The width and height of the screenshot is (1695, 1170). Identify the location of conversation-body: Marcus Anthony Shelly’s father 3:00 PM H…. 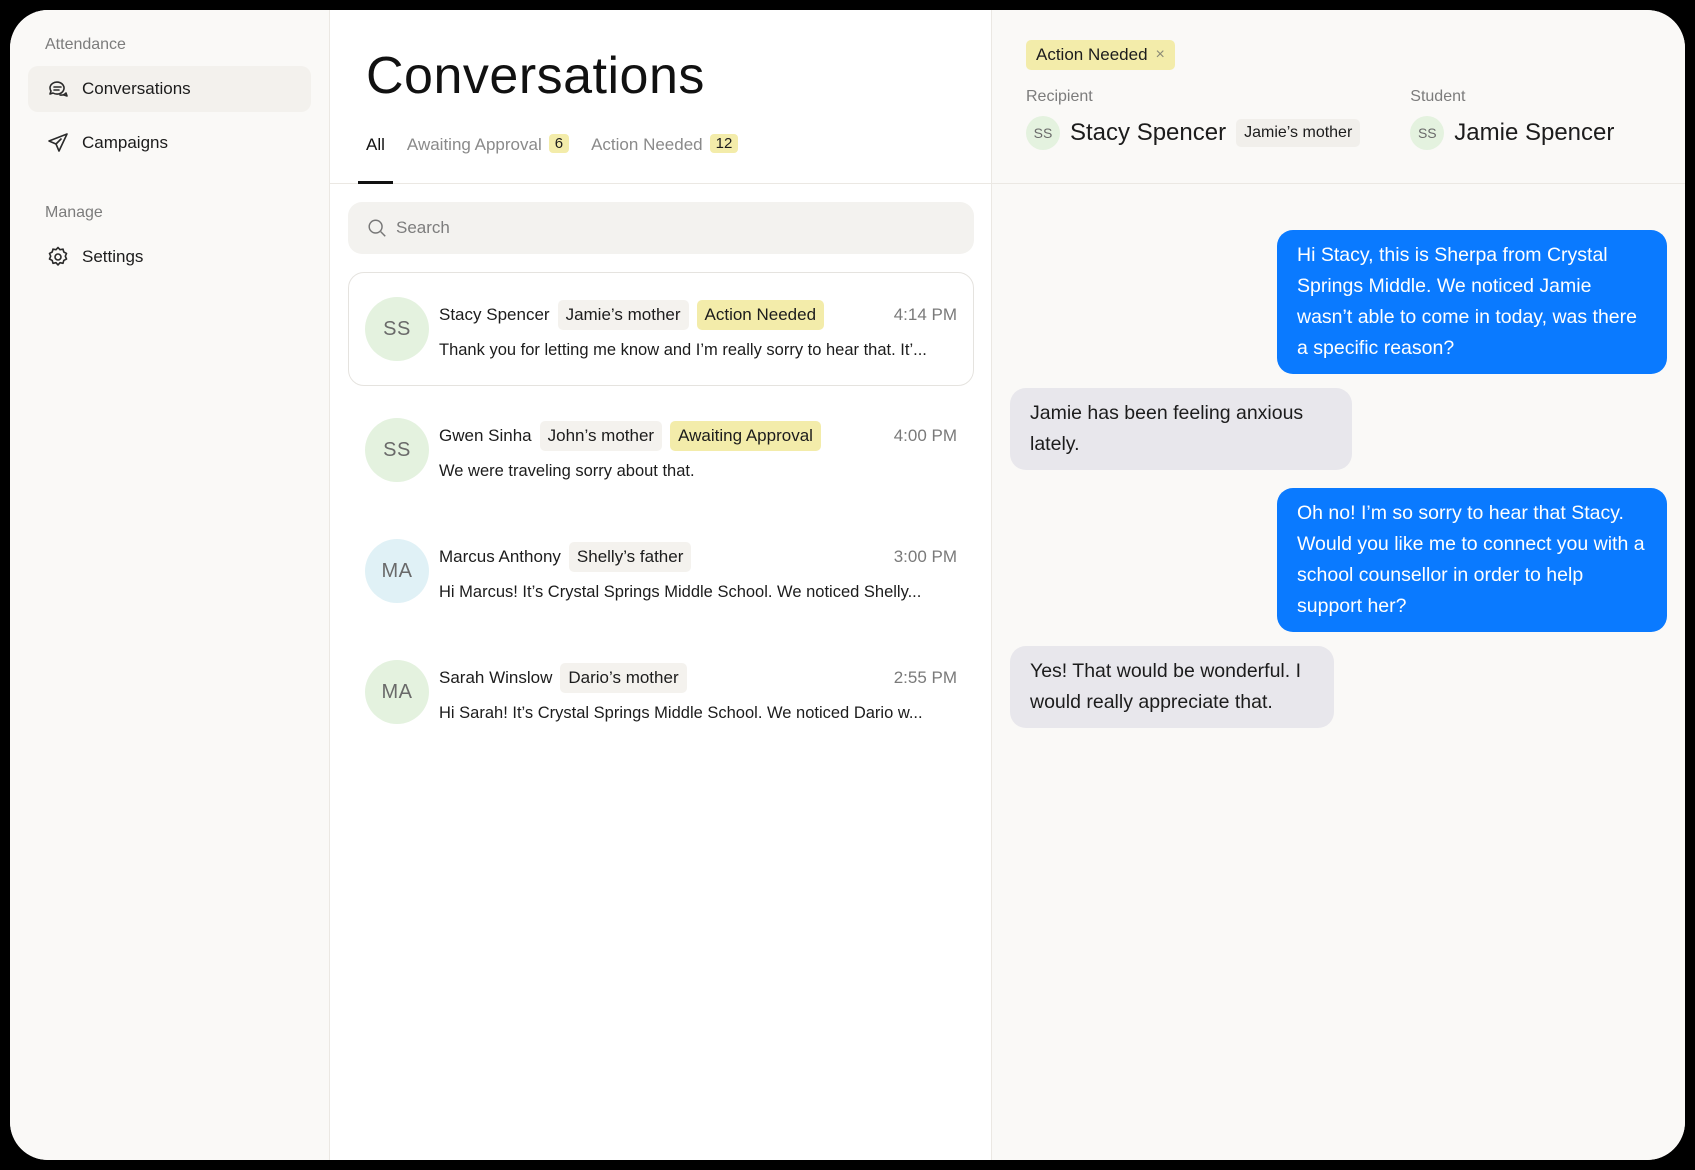
(698, 571).